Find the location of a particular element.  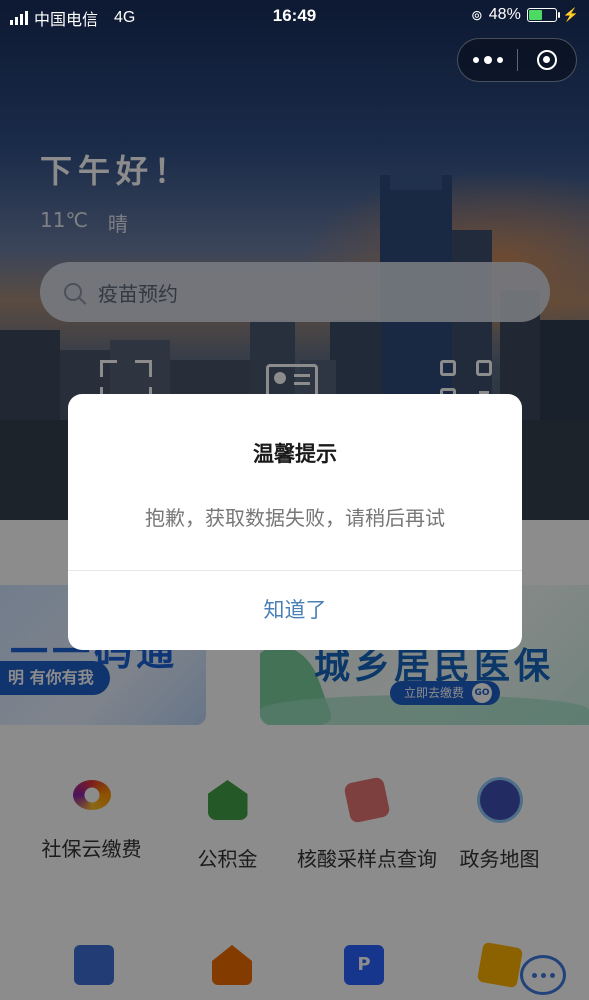

status-bar: 中国电信 4G 16:49 ⊚ 48% ⚡ is located at coordinates (294, 16).